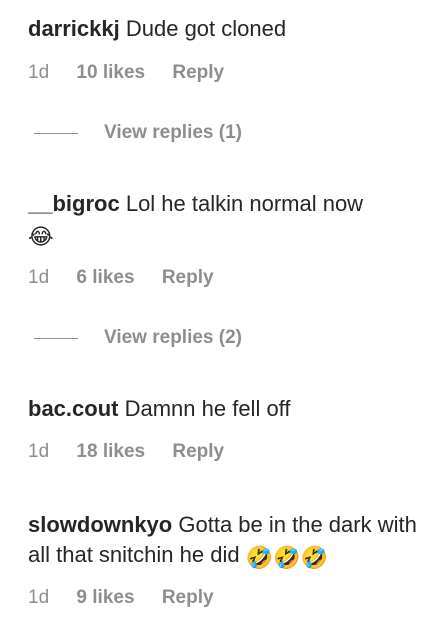 This screenshot has height=628, width=431. What do you see at coordinates (100, 524) in the screenshot?
I see `comment-username: slowdownkyo` at bounding box center [100, 524].